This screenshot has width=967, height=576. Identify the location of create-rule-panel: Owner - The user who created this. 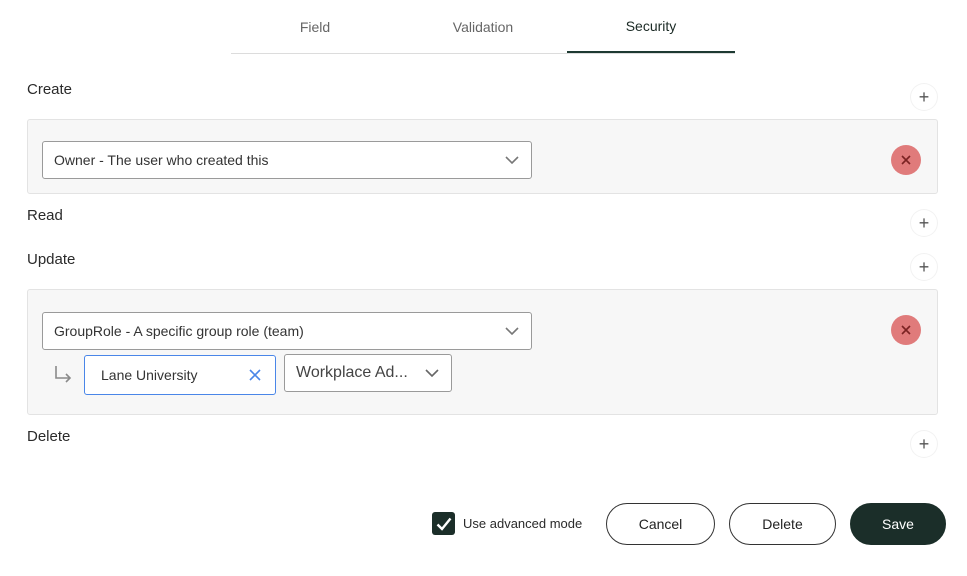
(482, 156).